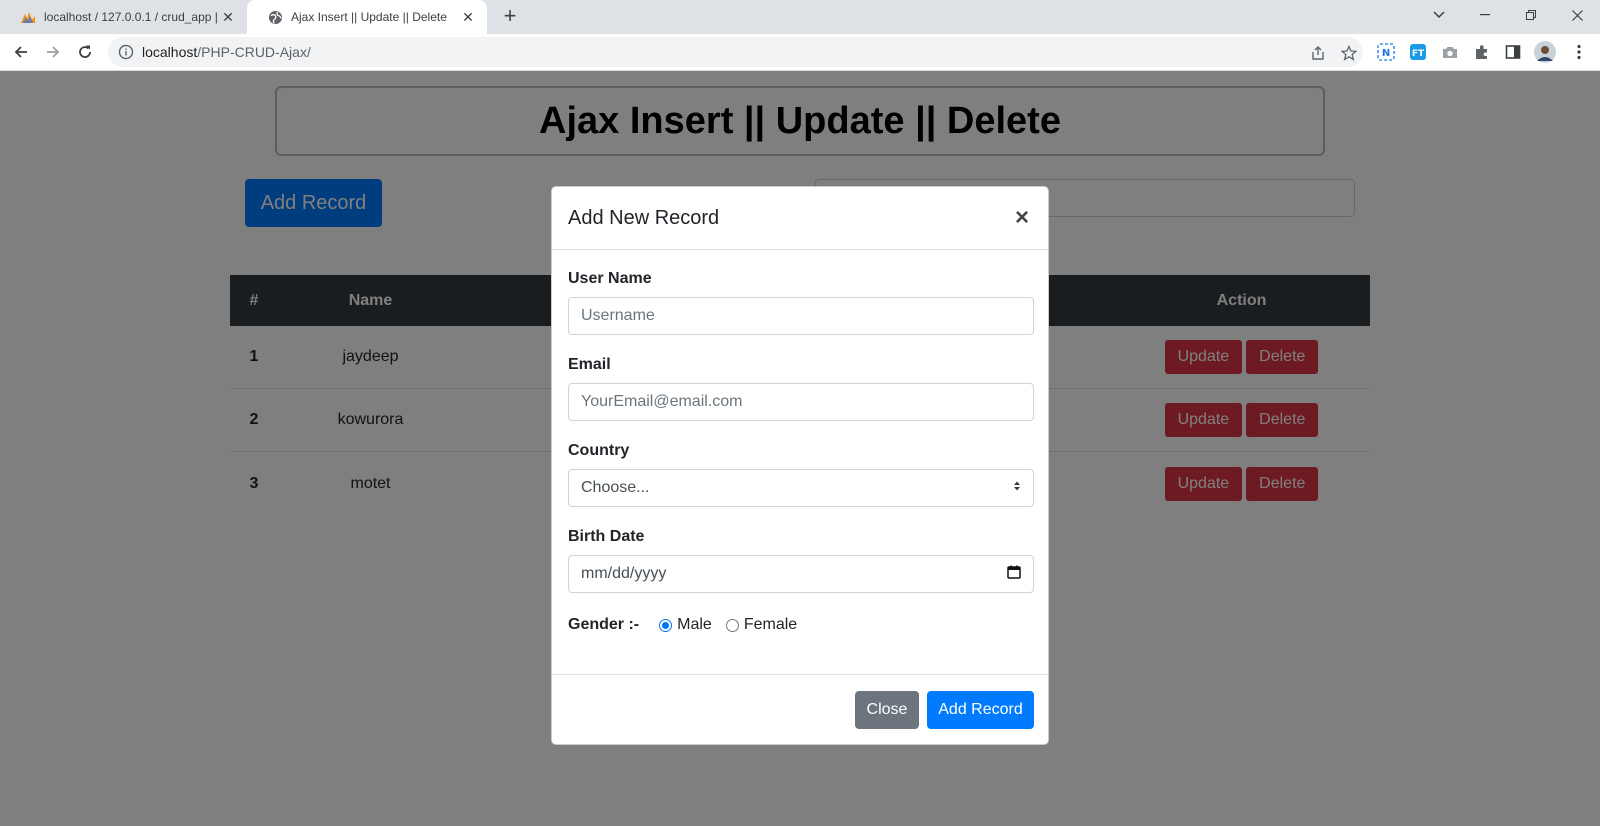 The width and height of the screenshot is (1600, 826). What do you see at coordinates (735, 52) in the screenshot?
I see `address-bar: localhost/PHP-CRUD-Ajax/` at bounding box center [735, 52].